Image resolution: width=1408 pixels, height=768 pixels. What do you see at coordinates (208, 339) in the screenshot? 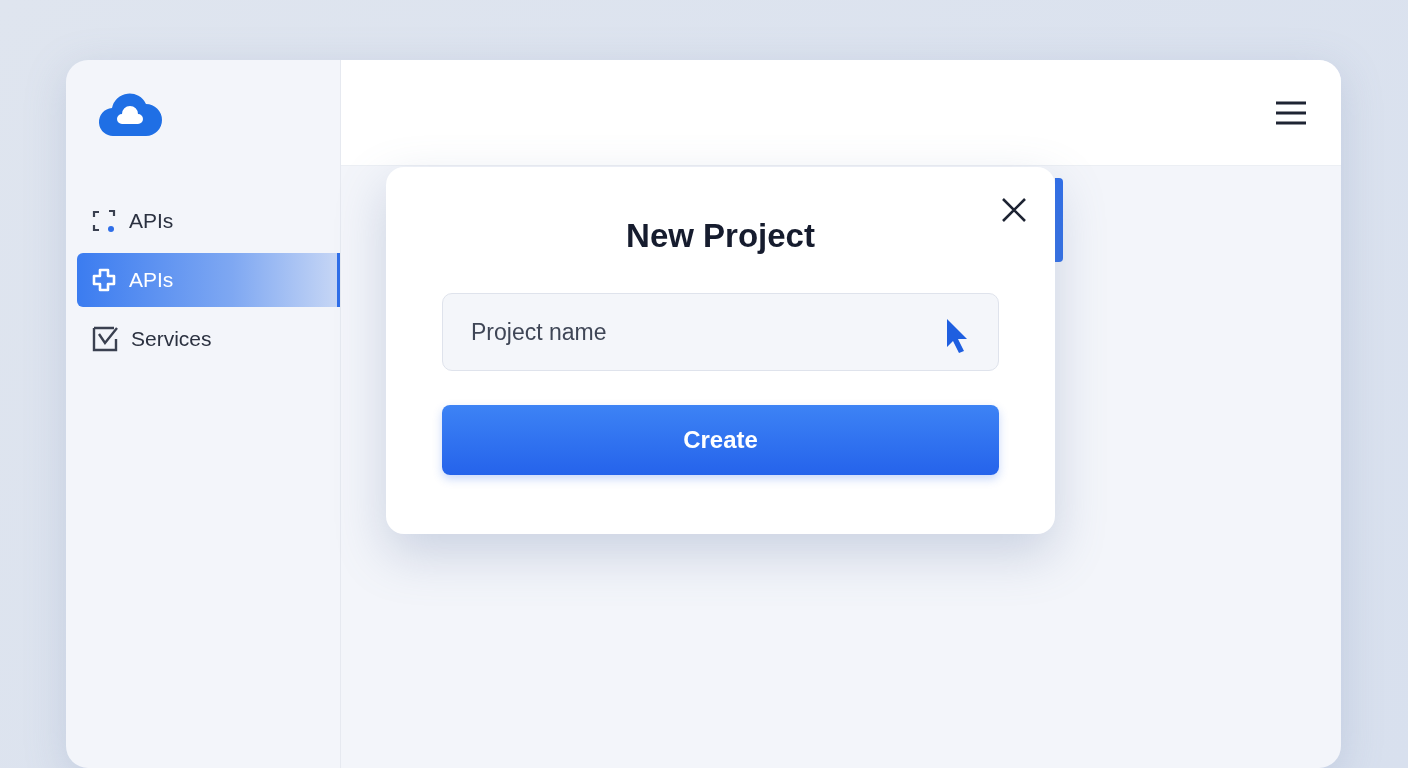
I see `sidebar-item: Services` at bounding box center [208, 339].